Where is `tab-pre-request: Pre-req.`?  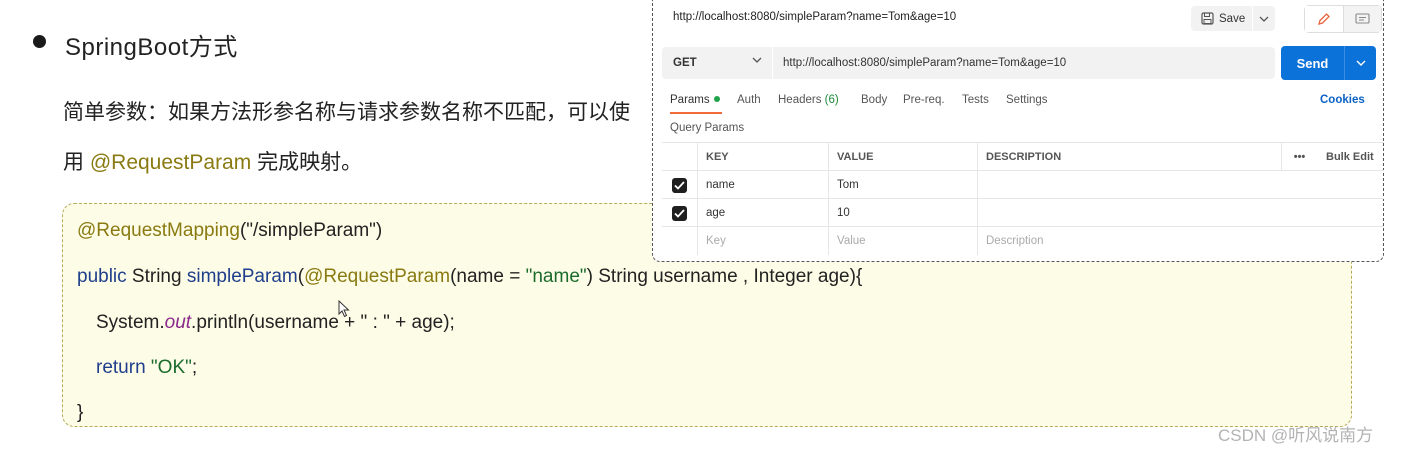 tab-pre-request: Pre-req. is located at coordinates (924, 100).